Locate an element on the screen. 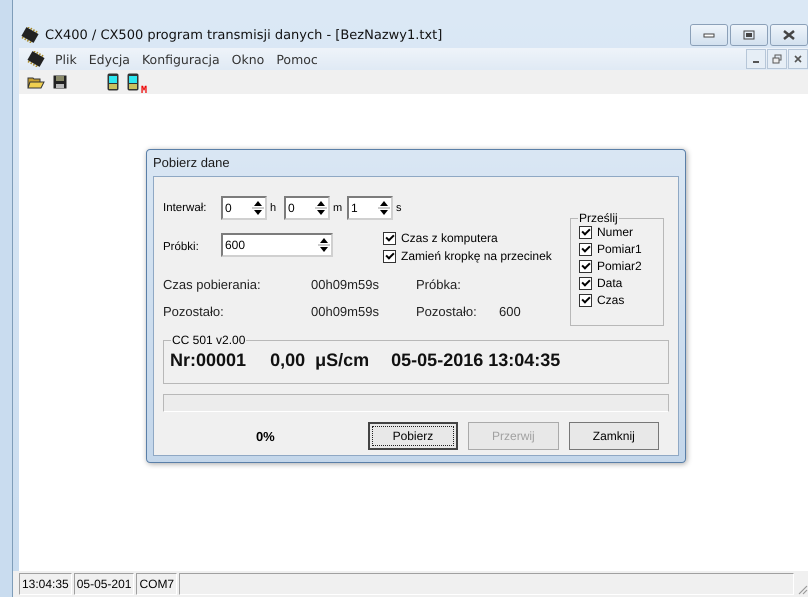  checkbox: Numer is located at coordinates (621, 232).